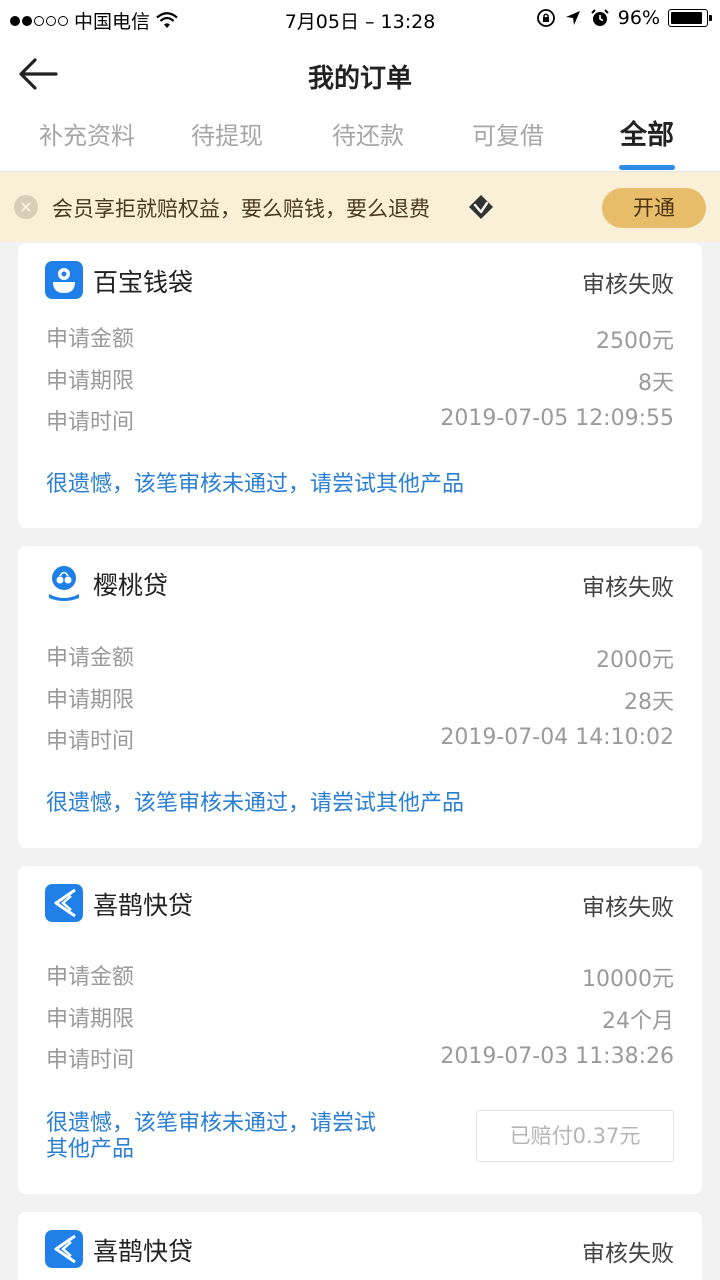 This screenshot has width=720, height=1280. I want to click on cherry-icon, so click(64, 583).